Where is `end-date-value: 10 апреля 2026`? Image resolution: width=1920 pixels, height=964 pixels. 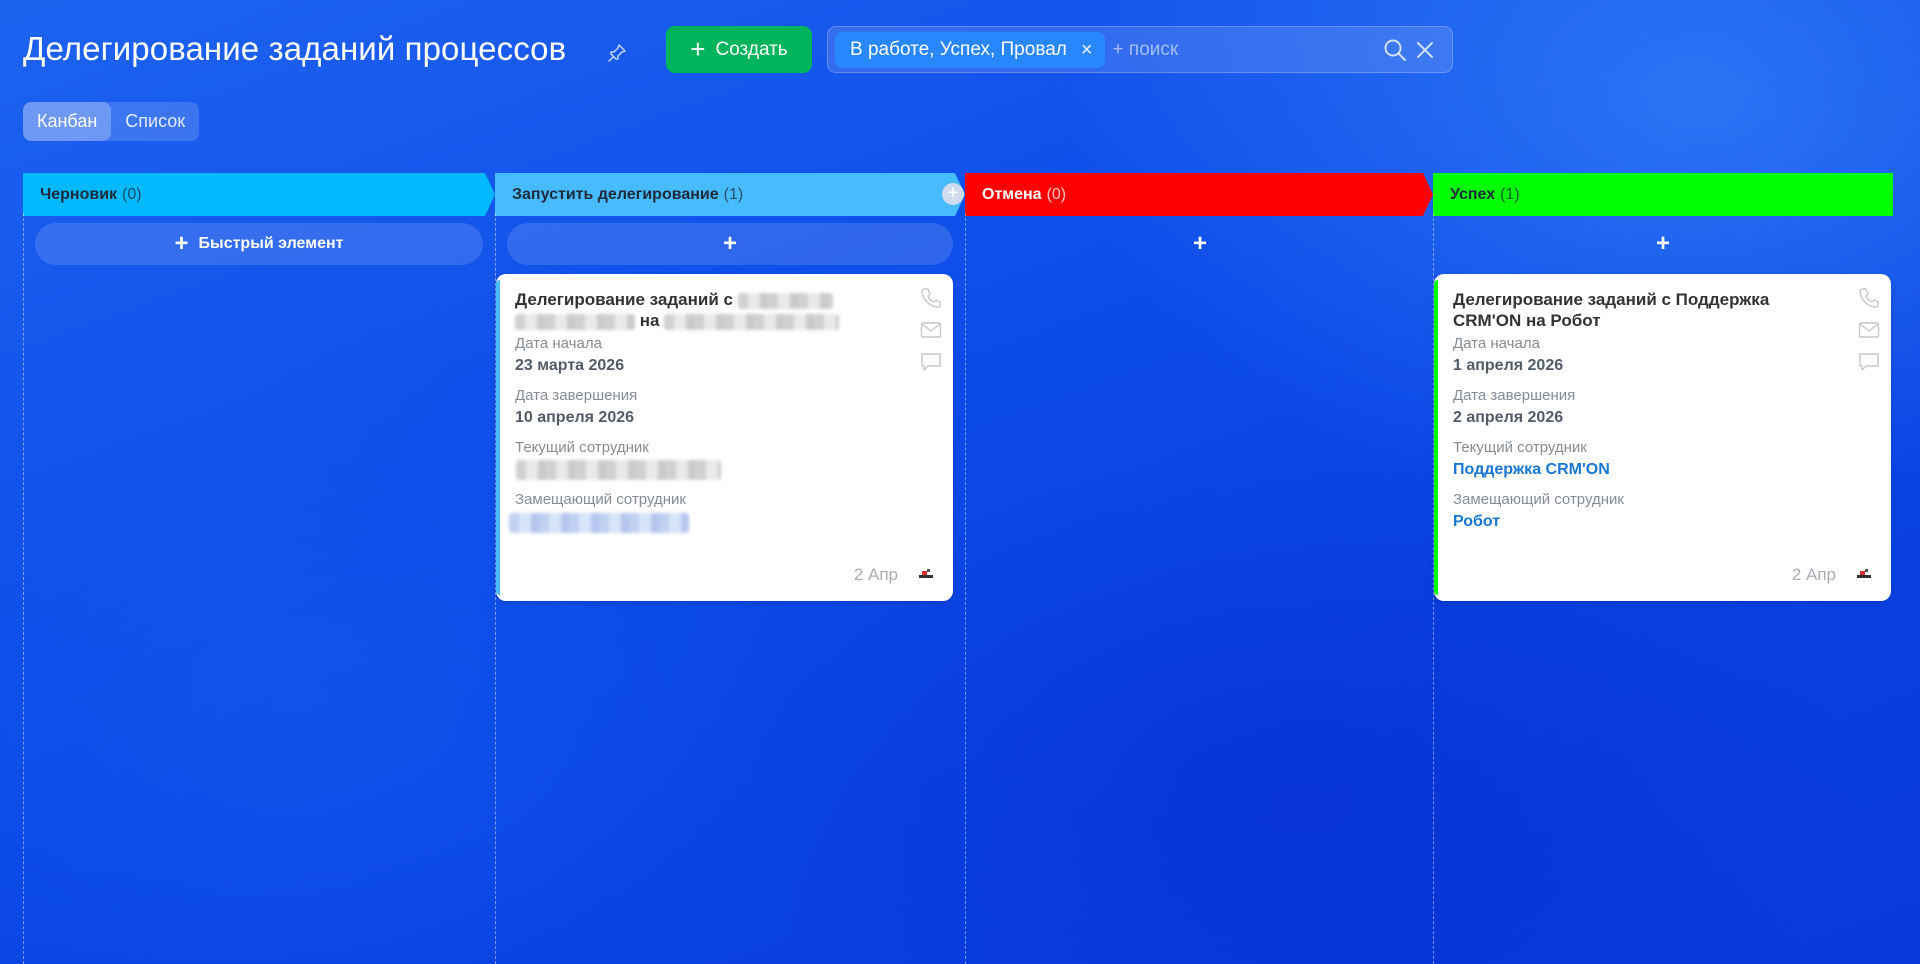
end-date-value: 10 апреля 2026 is located at coordinates (575, 417).